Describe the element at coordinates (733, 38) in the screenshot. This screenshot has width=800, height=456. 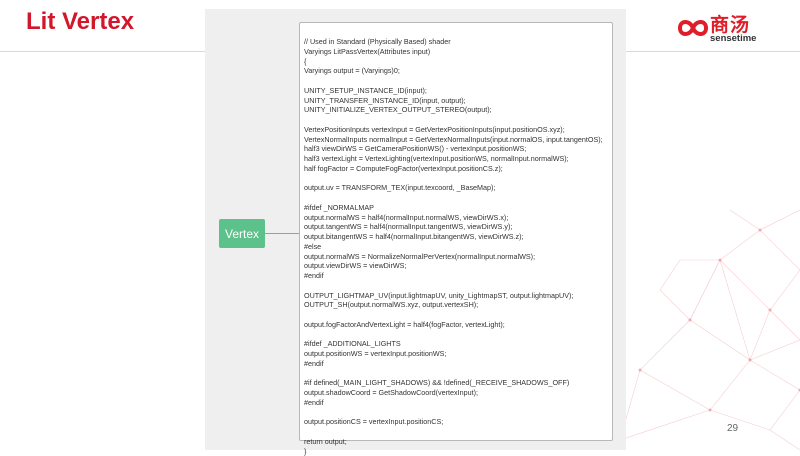
I see `logo-english-text: sensetime` at that location.